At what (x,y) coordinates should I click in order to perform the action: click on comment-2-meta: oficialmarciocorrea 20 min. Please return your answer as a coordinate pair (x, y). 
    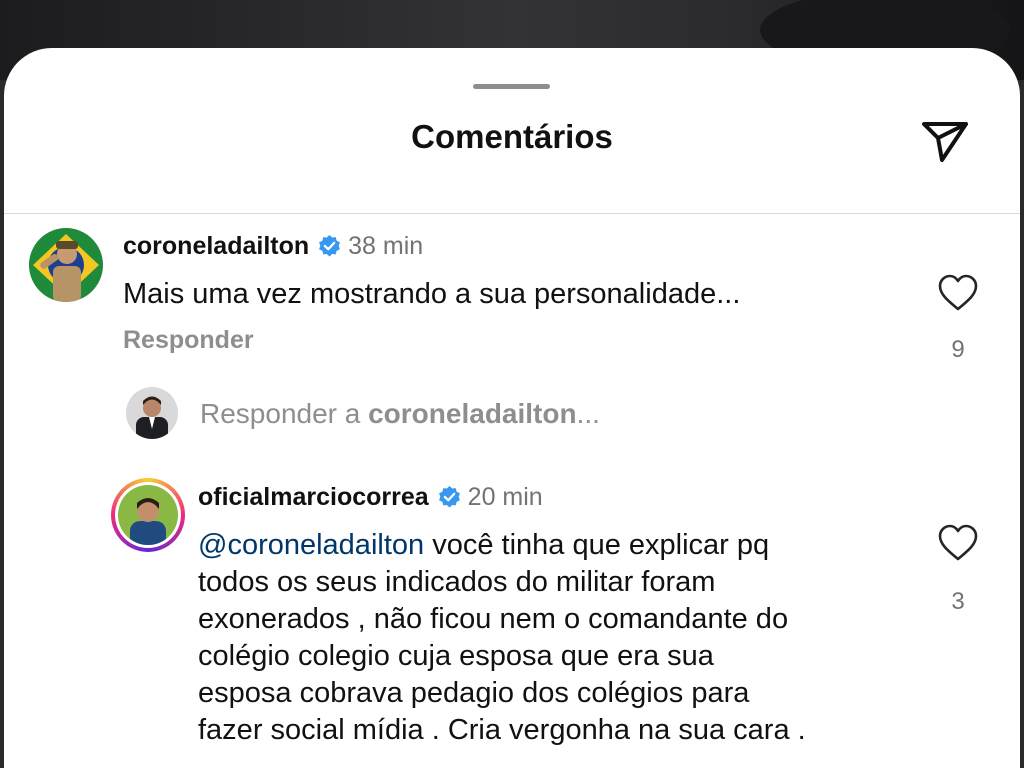
    Looking at the image, I should click on (370, 497).